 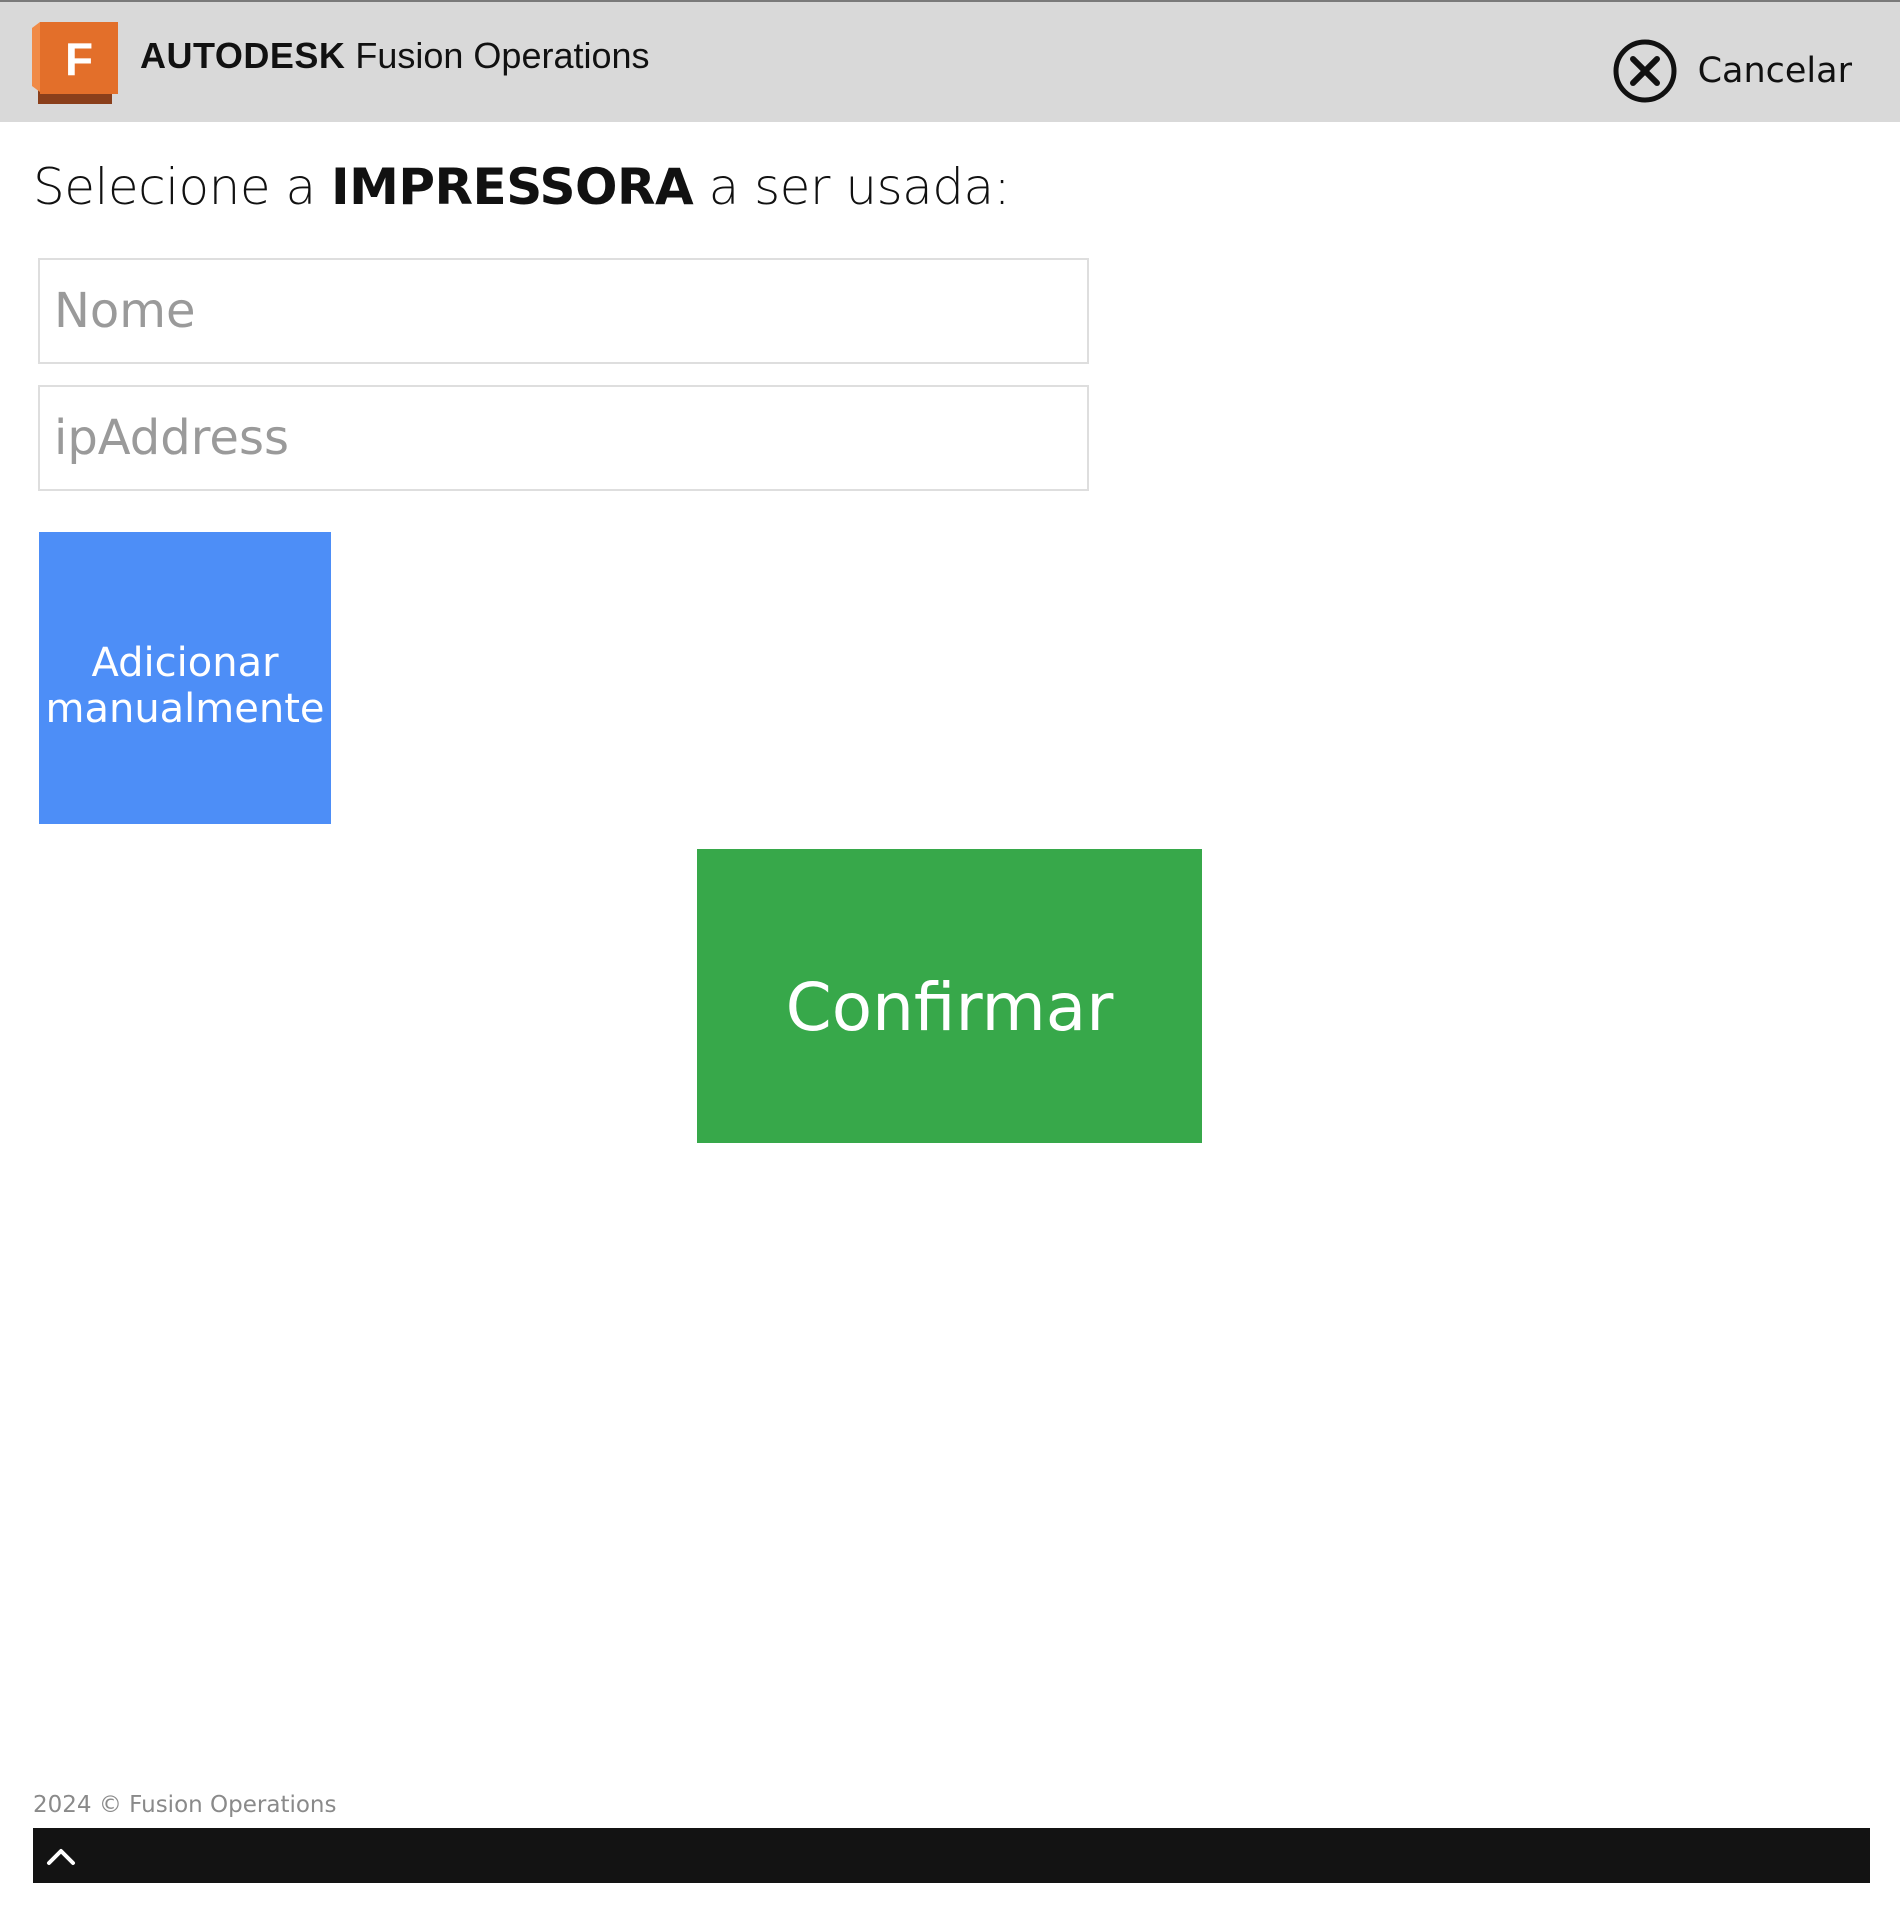 I want to click on app-header: F AUTODESK Fusion Operations Cancelar, so click(x=950, y=61).